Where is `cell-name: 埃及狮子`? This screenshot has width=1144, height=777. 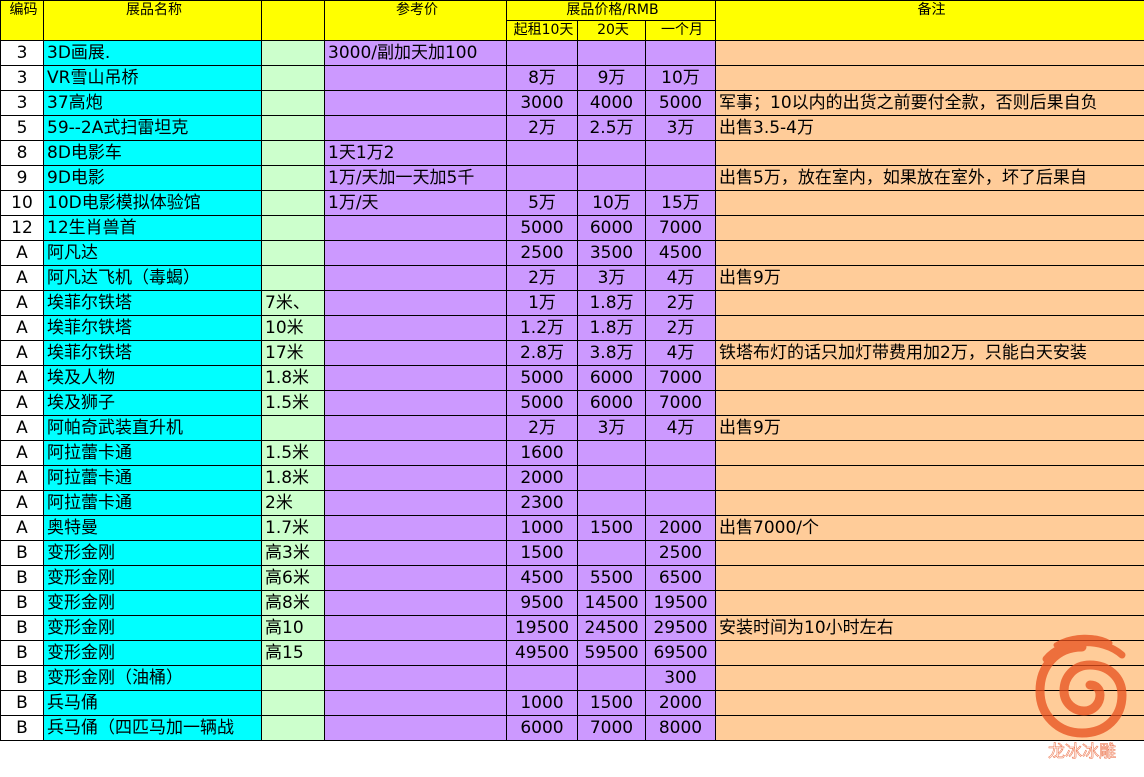 cell-name: 埃及狮子 is located at coordinates (152, 403).